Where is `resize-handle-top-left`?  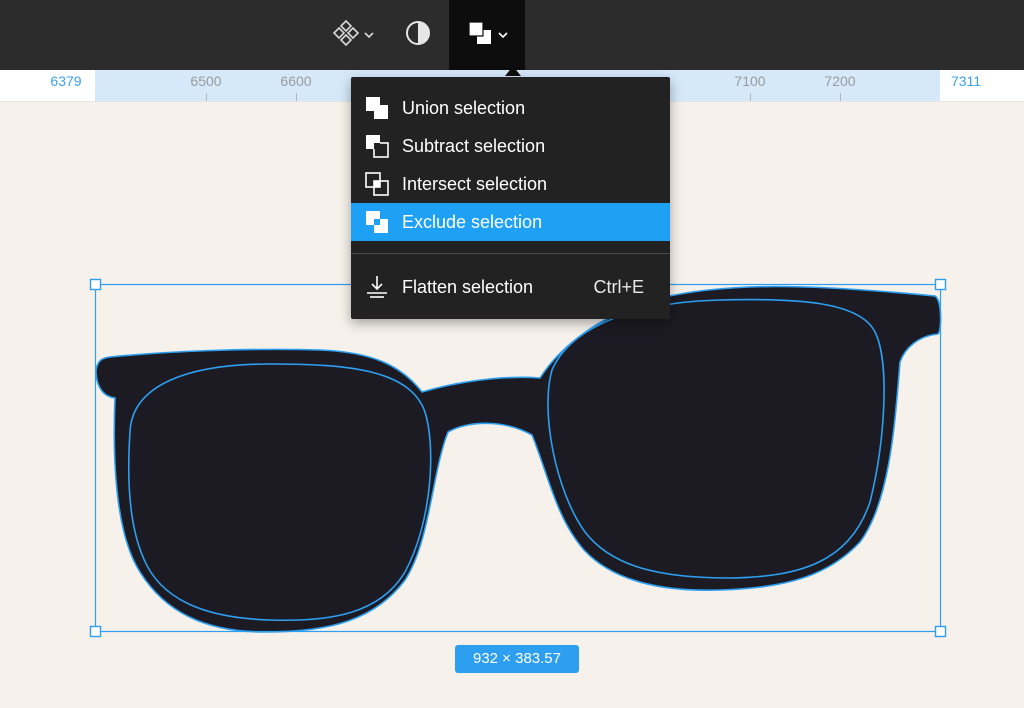 resize-handle-top-left is located at coordinates (95, 284).